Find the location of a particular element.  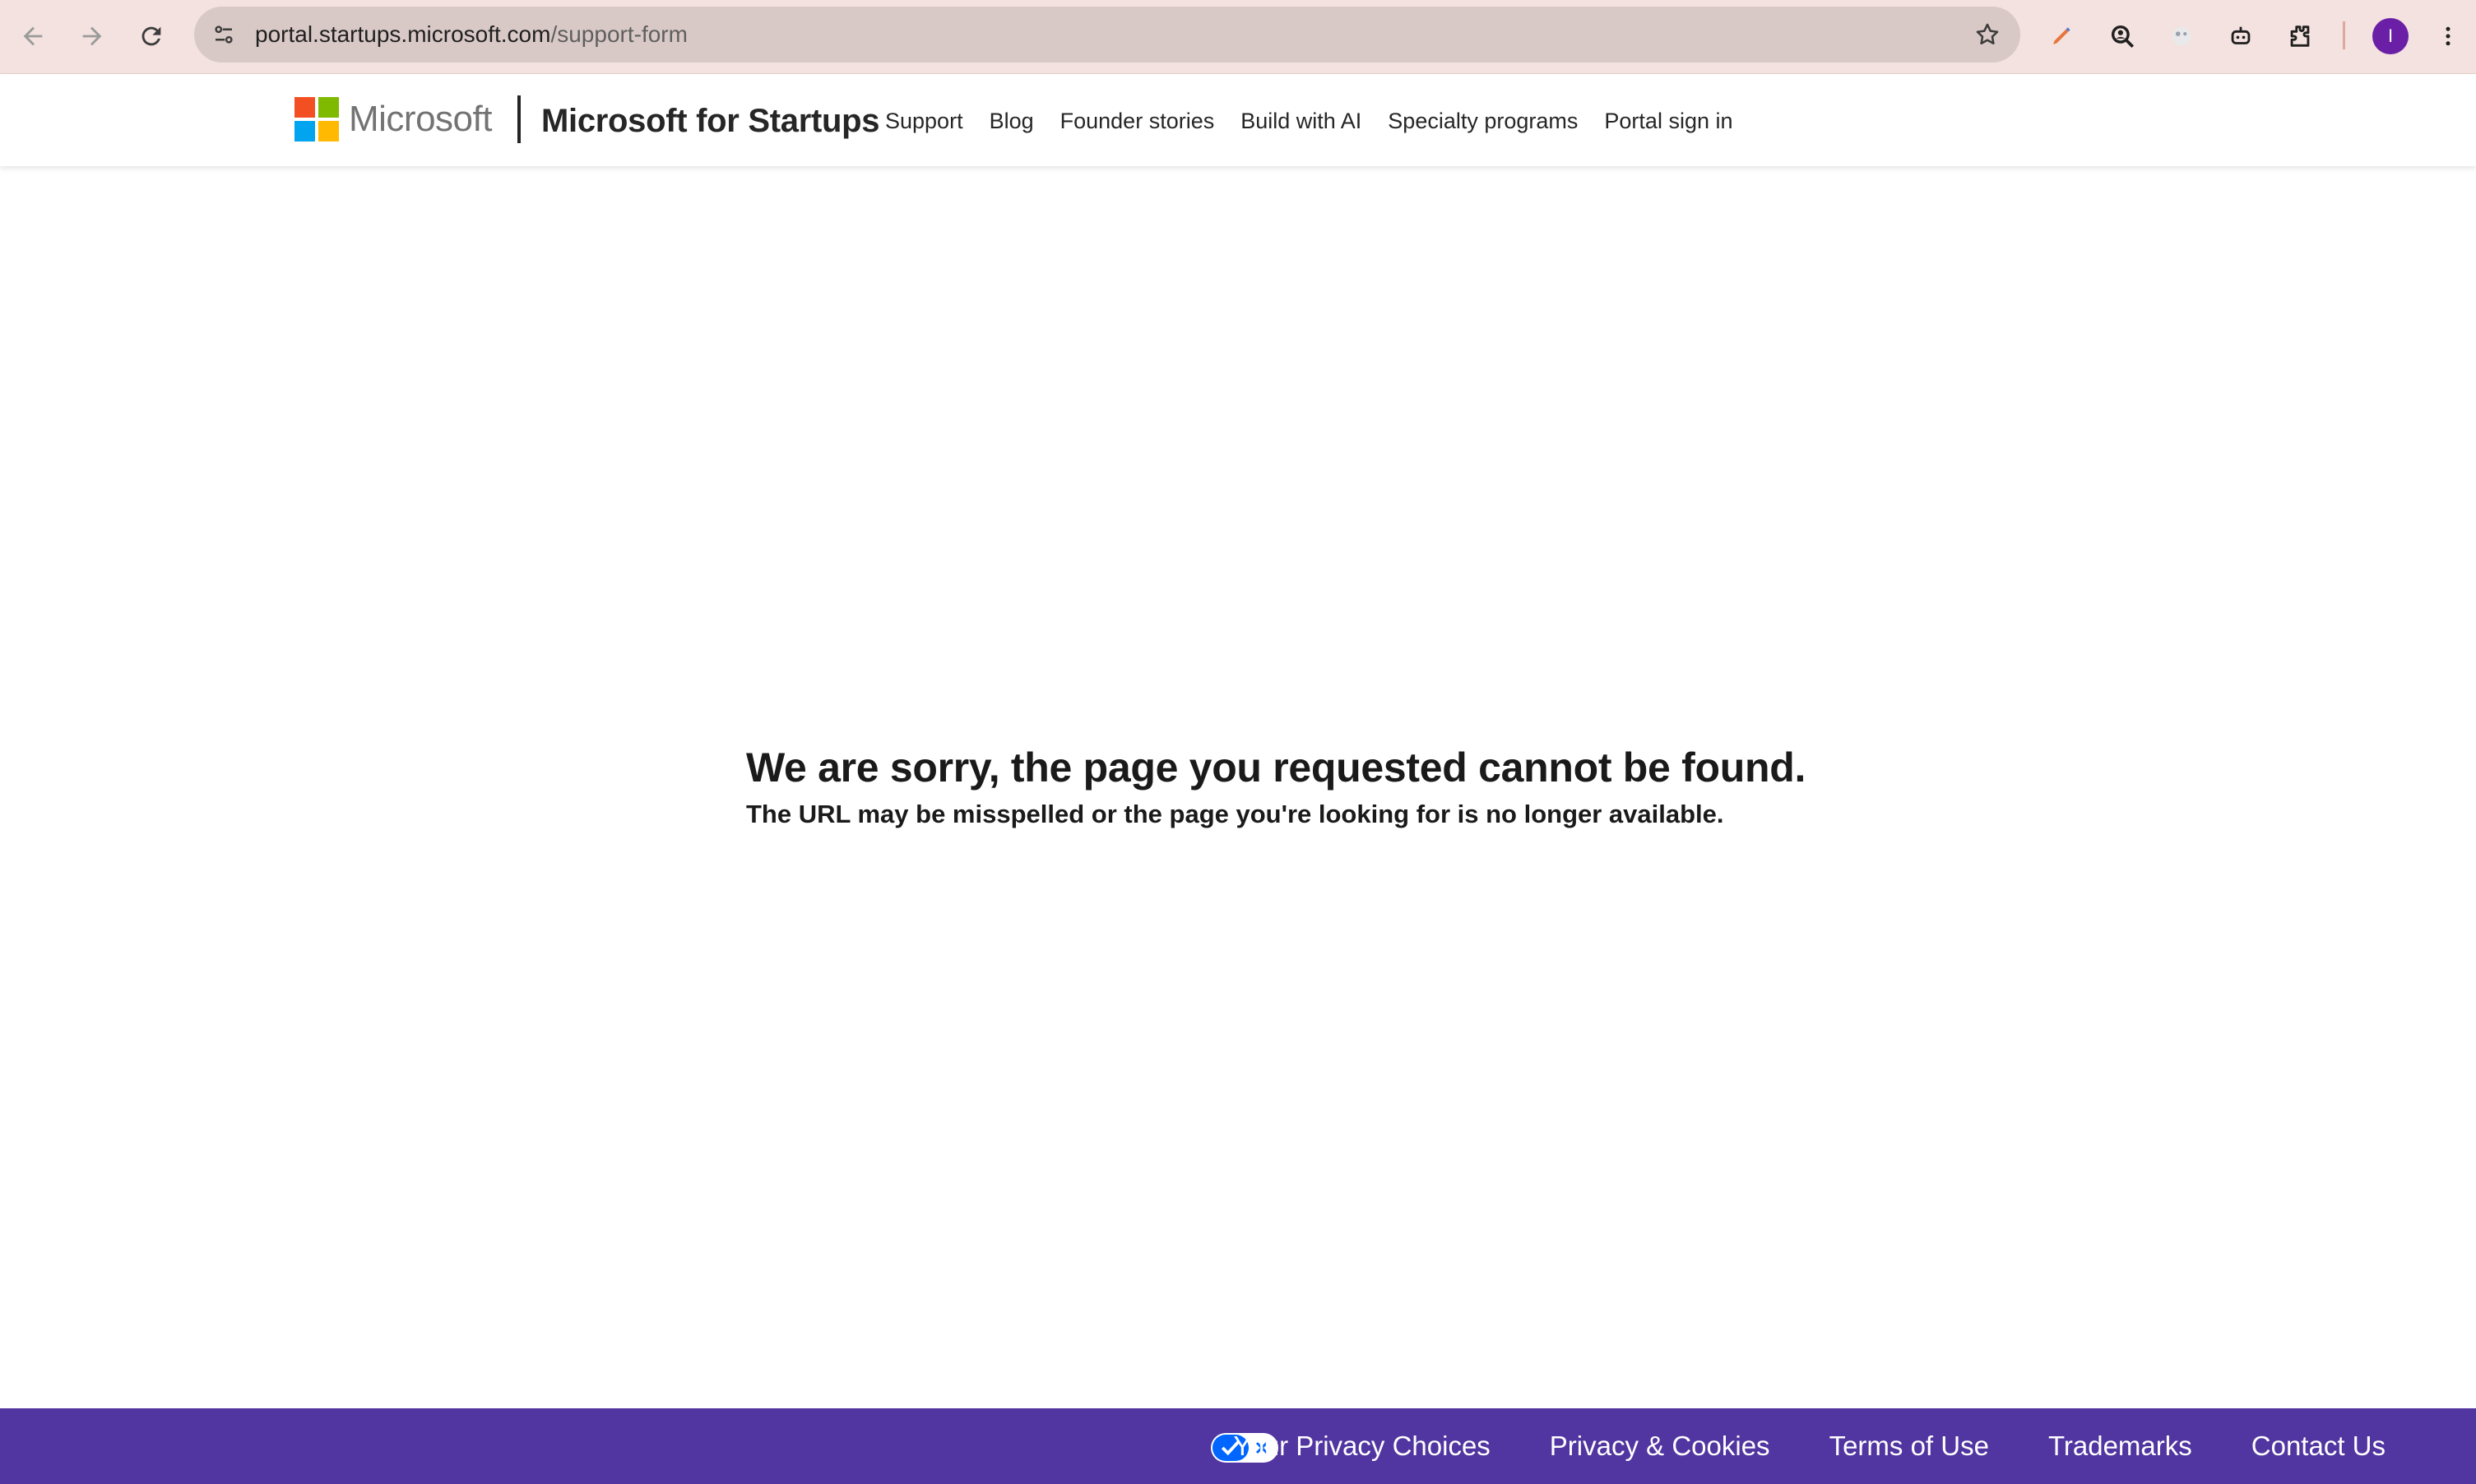

bookmark-button is located at coordinates (1987, 34).